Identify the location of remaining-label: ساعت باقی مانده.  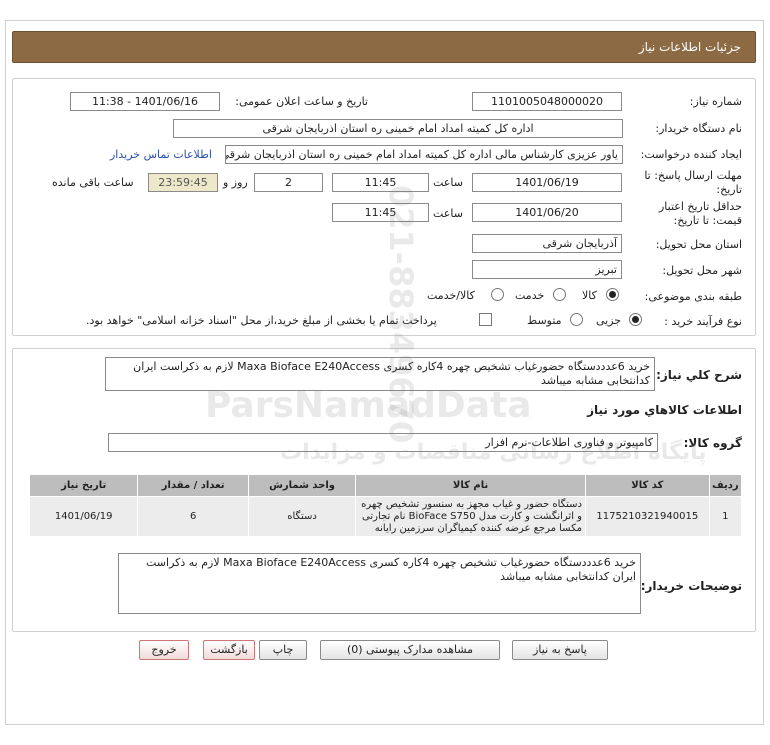
(93, 182).